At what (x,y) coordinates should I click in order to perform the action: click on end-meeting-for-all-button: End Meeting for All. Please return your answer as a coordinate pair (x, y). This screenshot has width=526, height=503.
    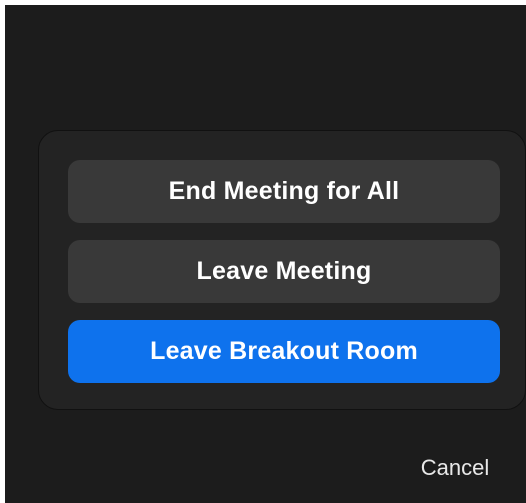
    Looking at the image, I should click on (284, 191).